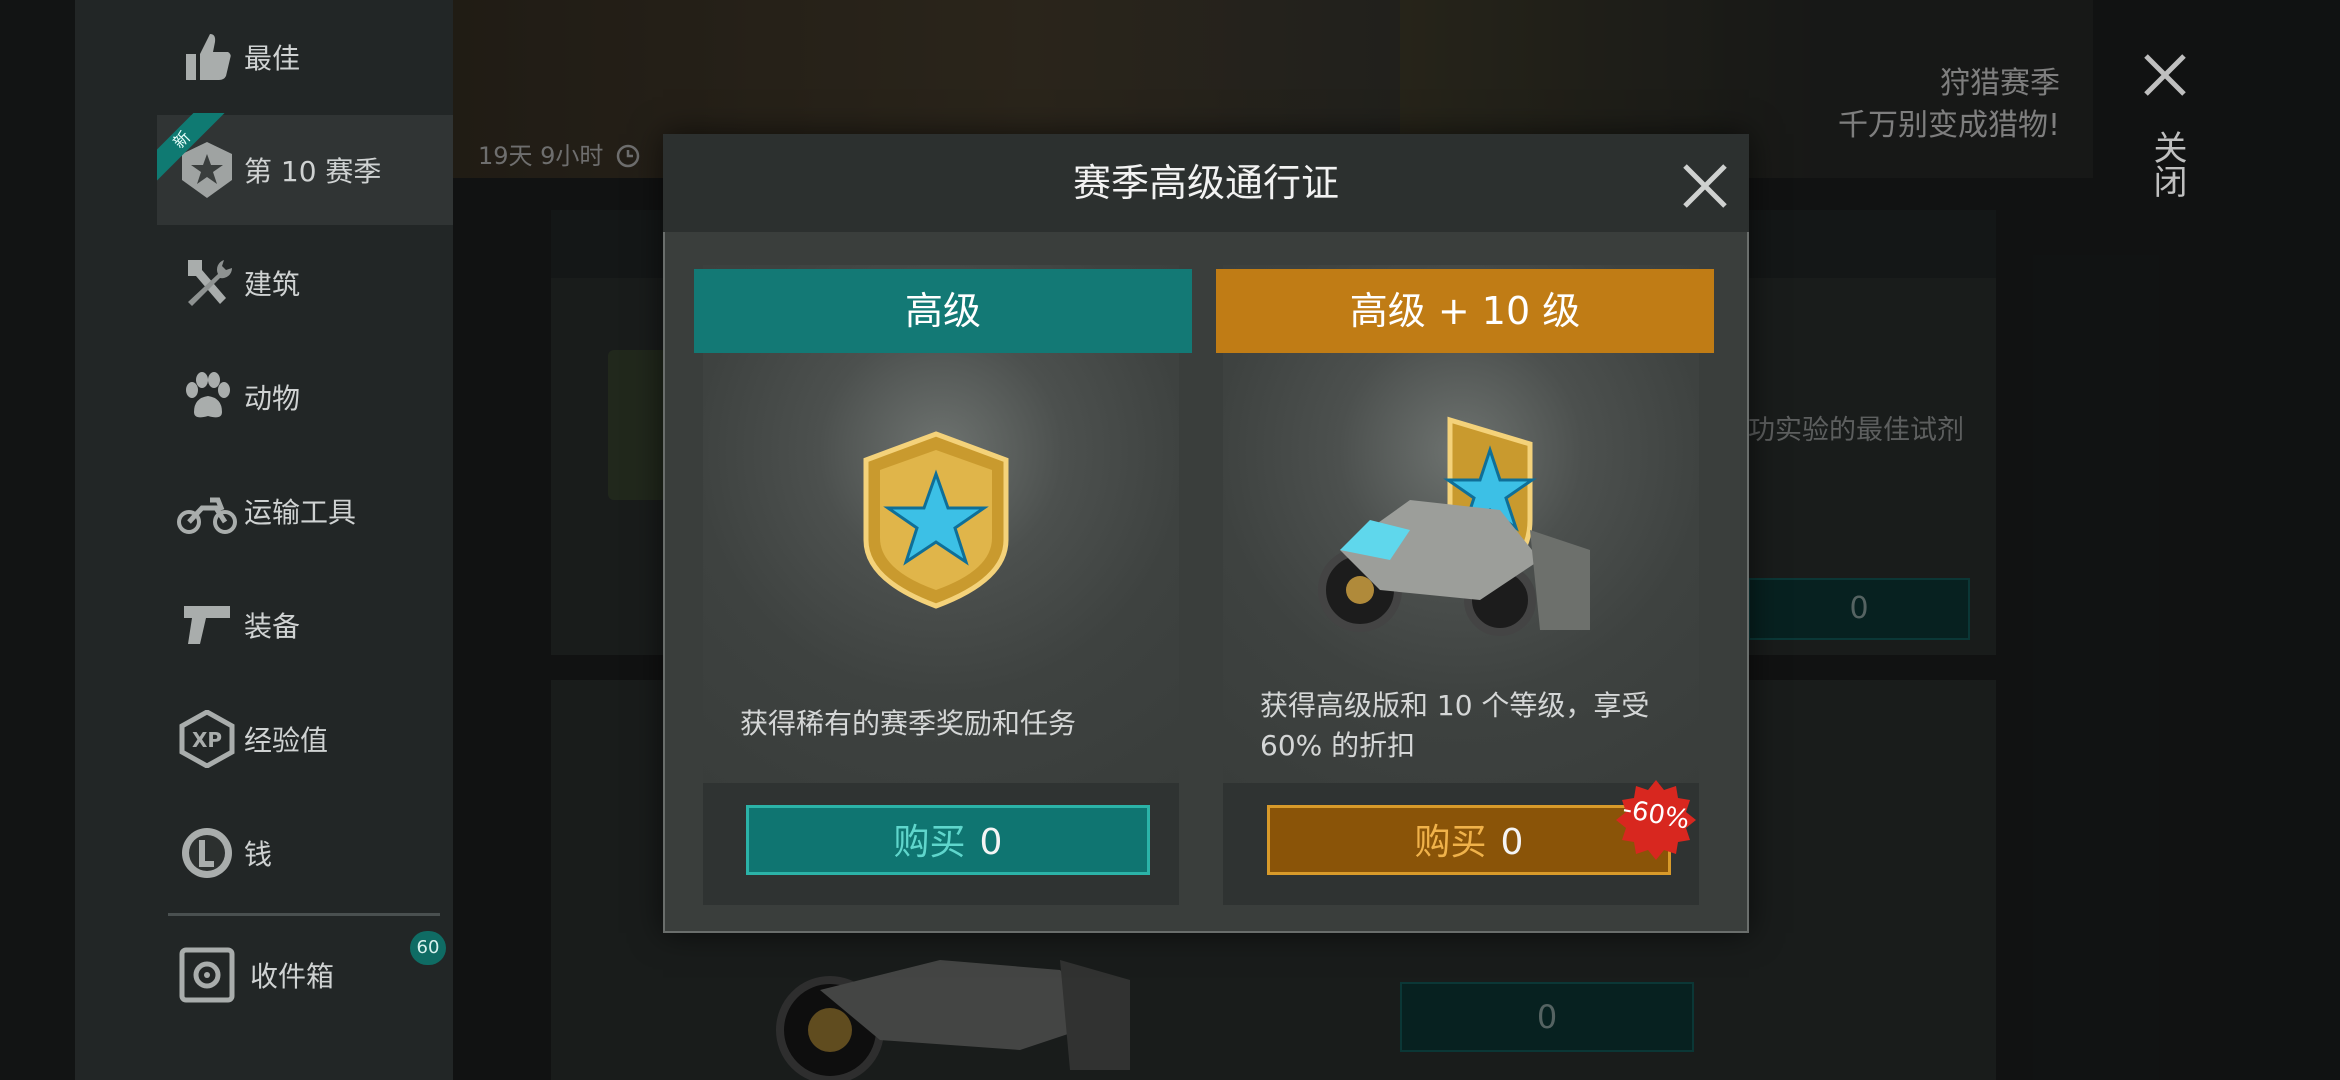  What do you see at coordinates (428, 948) in the screenshot?
I see `inbox-count-badge: 60` at bounding box center [428, 948].